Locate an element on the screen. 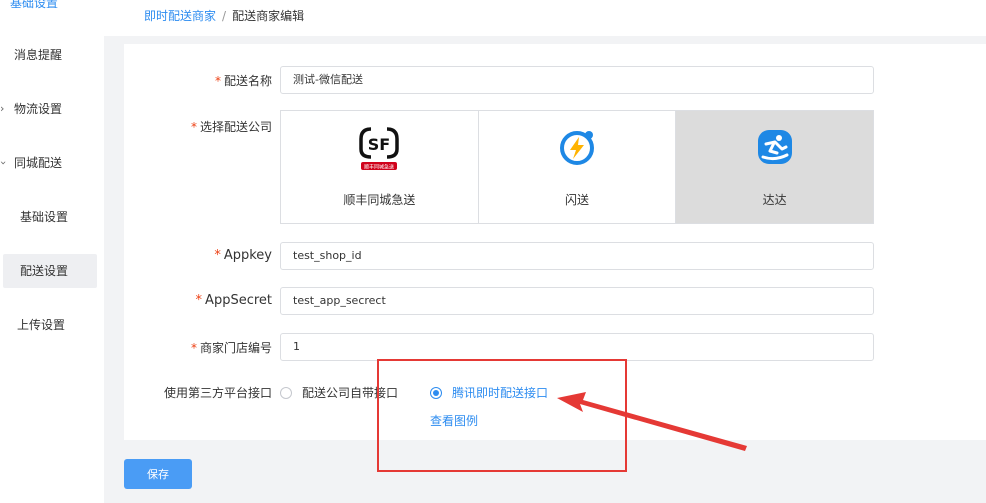  name-label: * 配送名称 is located at coordinates (198, 80).